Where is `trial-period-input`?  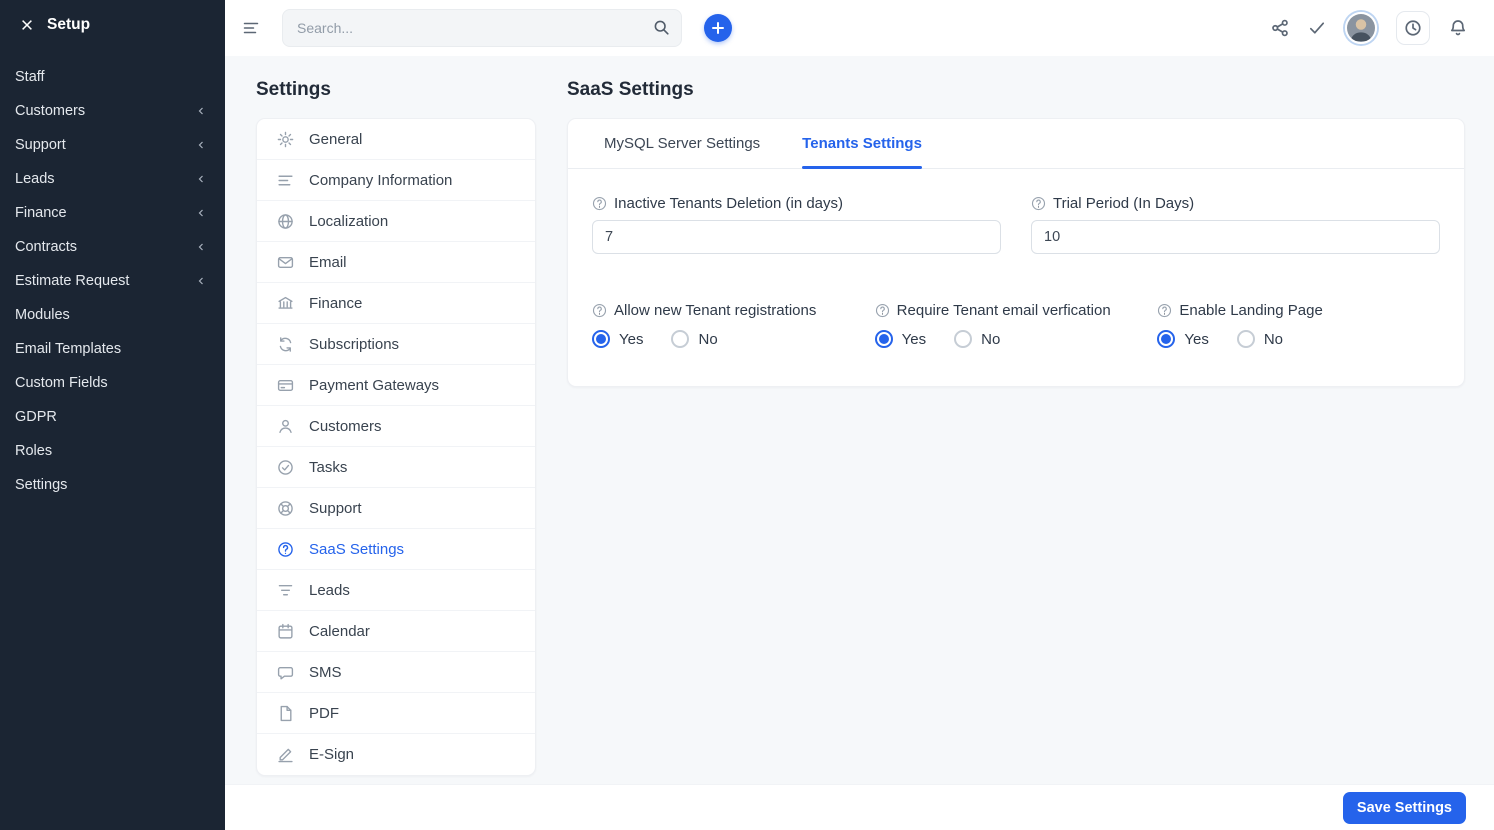
trial-period-input is located at coordinates (1235, 237).